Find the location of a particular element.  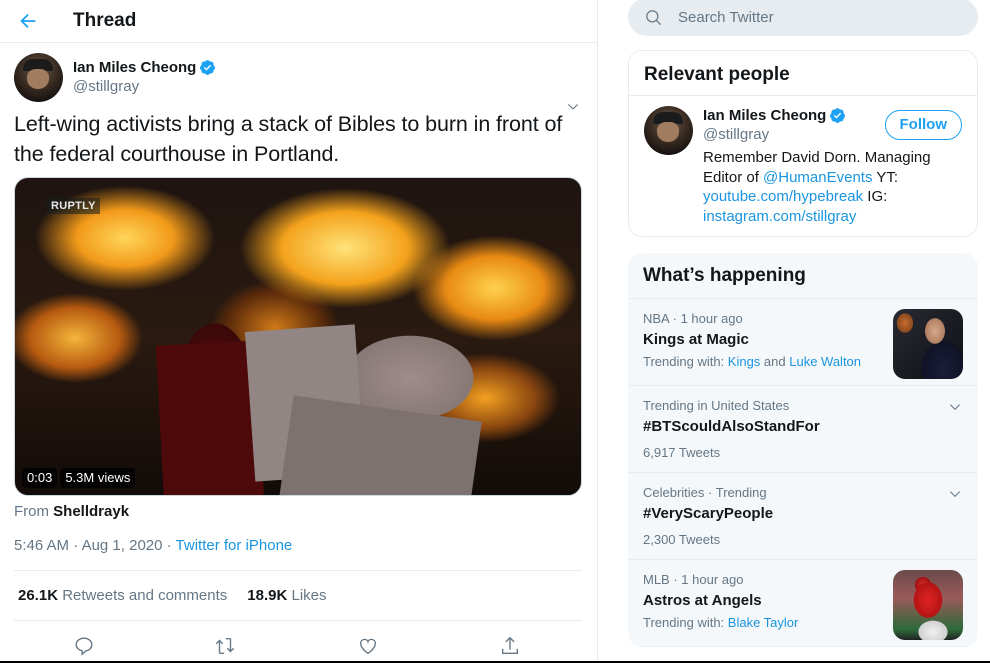

video-frame-detail is located at coordinates (380, 445).